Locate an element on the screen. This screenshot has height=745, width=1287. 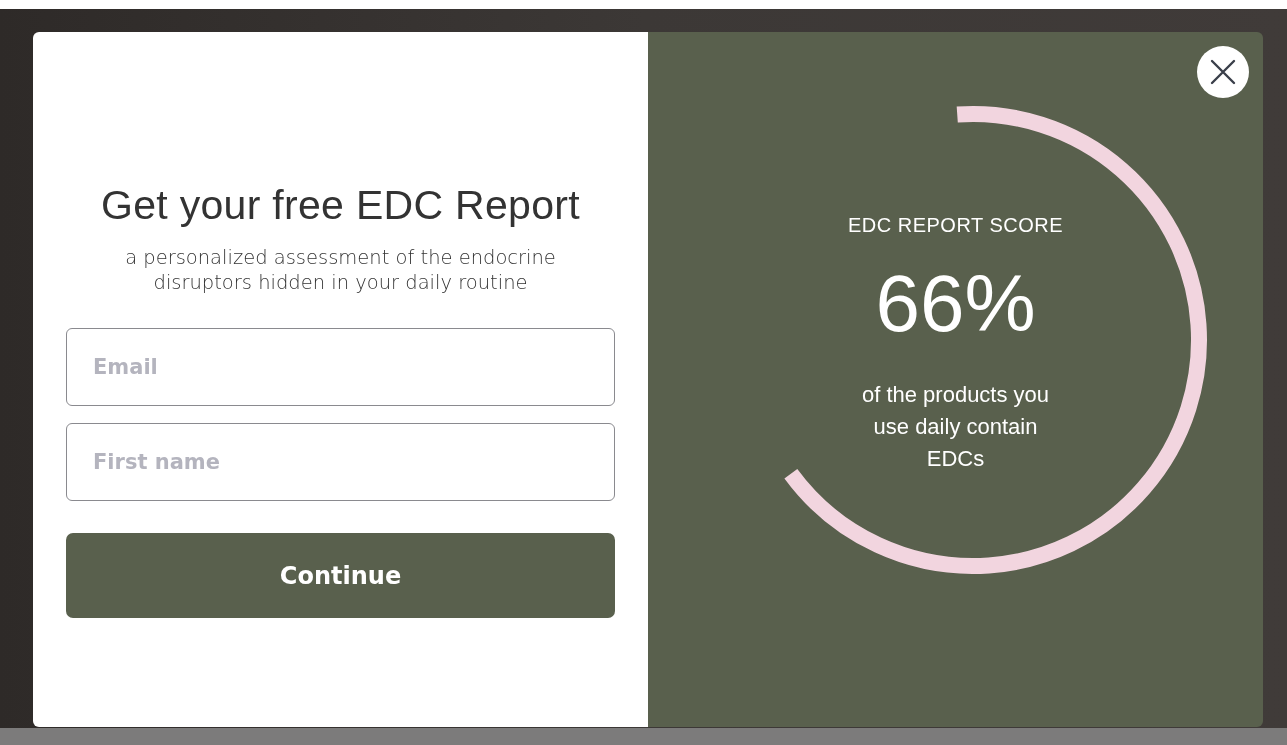
score-value: 66% is located at coordinates (955, 304).